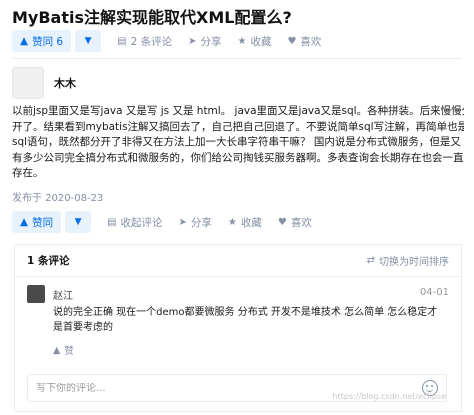 The width and height of the screenshot is (474, 415). I want to click on collapse-comments-button: ▤ 收起评论, so click(134, 222).